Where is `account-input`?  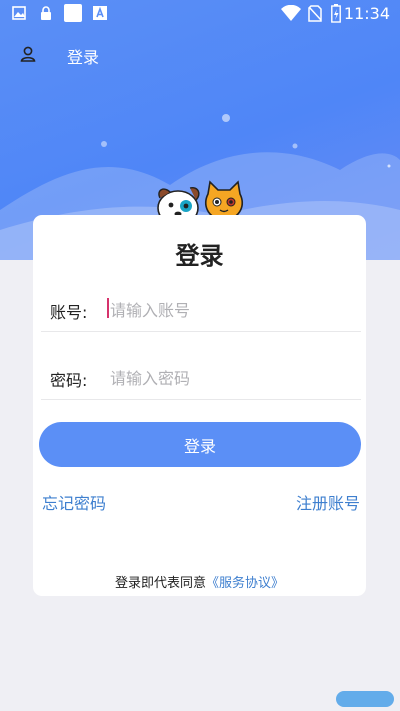 account-input is located at coordinates (230, 310).